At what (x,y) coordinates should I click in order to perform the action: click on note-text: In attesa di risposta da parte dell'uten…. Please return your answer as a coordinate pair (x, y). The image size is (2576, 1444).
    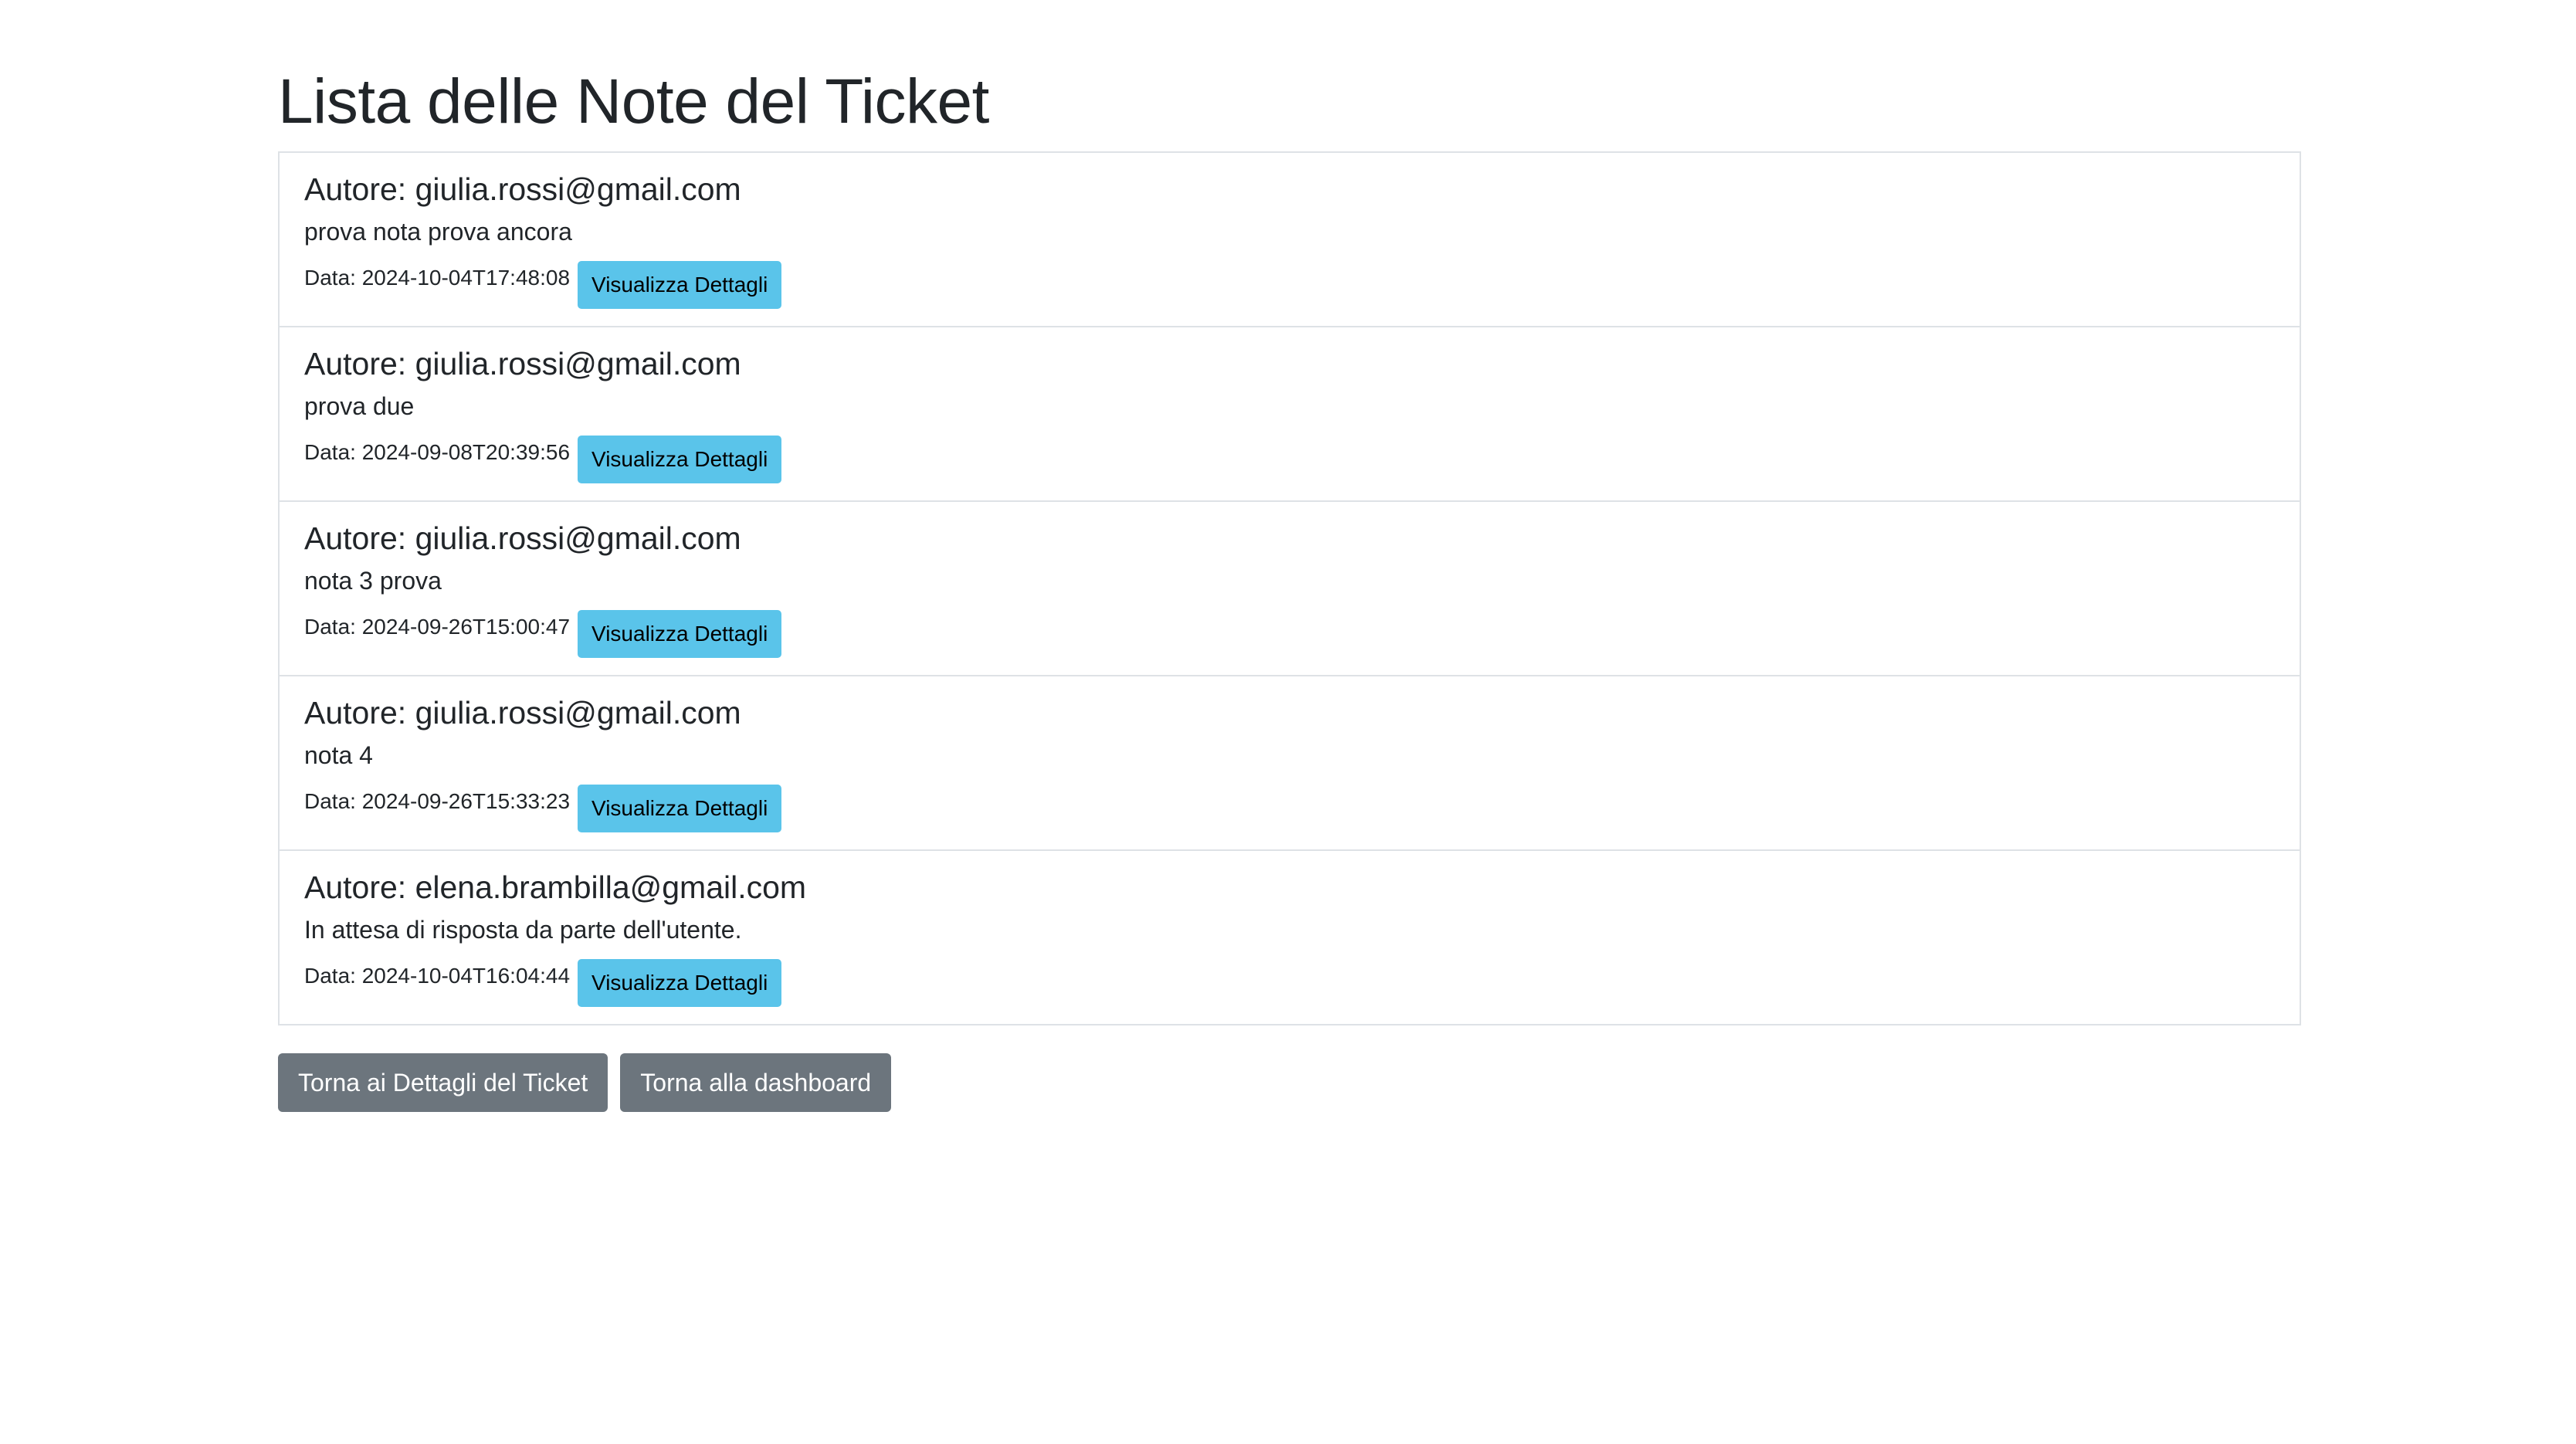
    Looking at the image, I should click on (523, 930).